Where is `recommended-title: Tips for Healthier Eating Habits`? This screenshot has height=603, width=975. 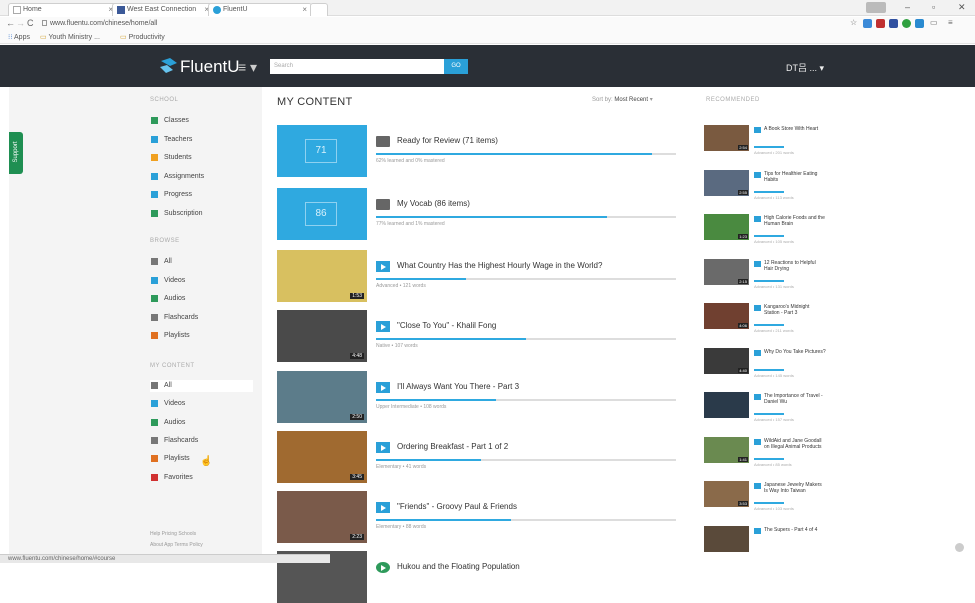 recommended-title: Tips for Healthier Eating Habits is located at coordinates (795, 177).